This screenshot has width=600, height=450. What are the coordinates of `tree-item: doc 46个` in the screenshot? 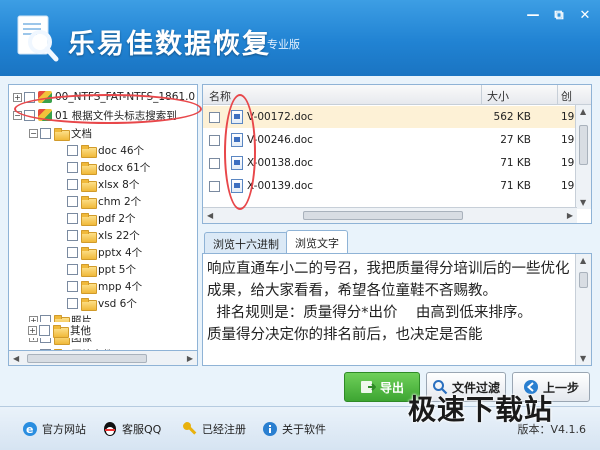 It's located at (105, 150).